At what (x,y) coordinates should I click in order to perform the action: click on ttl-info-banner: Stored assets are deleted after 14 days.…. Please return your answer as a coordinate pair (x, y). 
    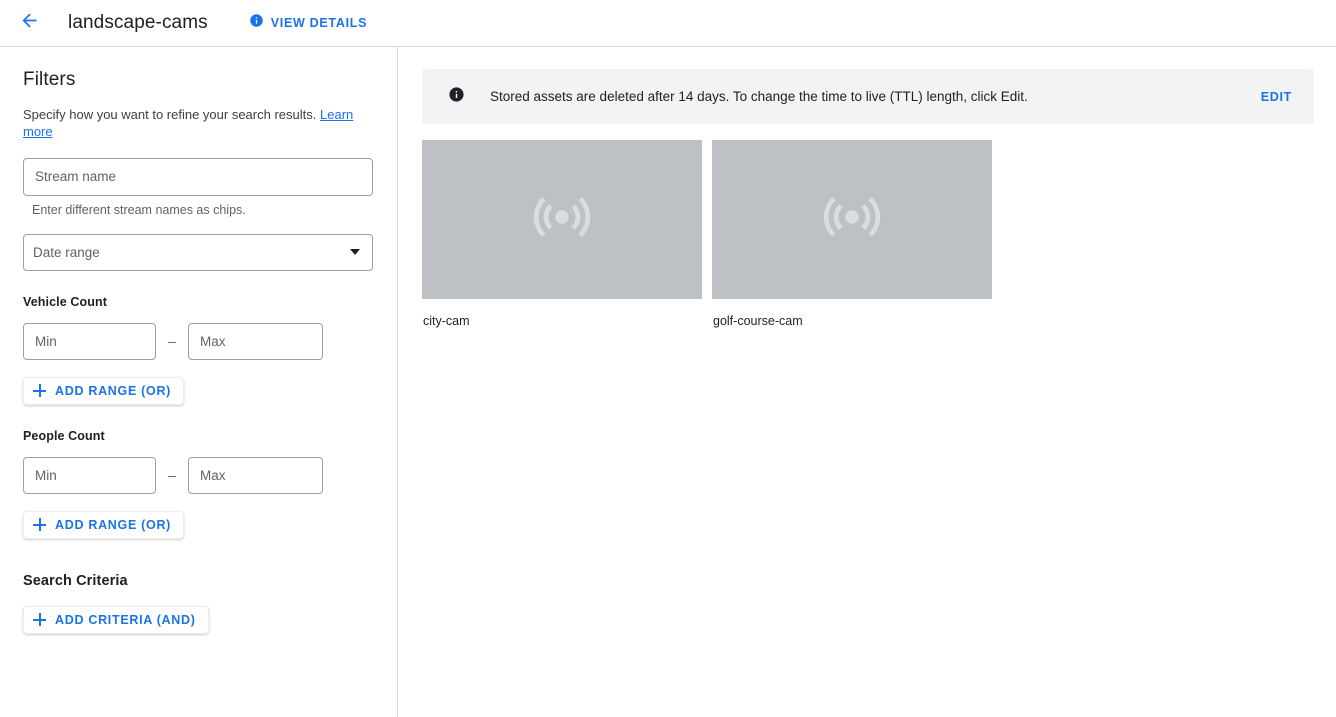
    Looking at the image, I should click on (868, 96).